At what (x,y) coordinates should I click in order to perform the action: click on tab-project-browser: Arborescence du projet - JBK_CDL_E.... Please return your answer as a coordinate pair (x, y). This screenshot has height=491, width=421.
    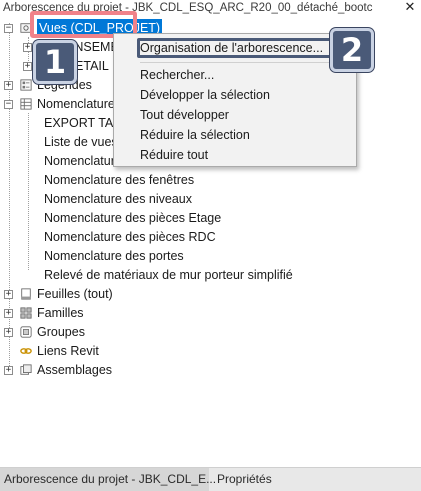
    Looking at the image, I should click on (108, 479).